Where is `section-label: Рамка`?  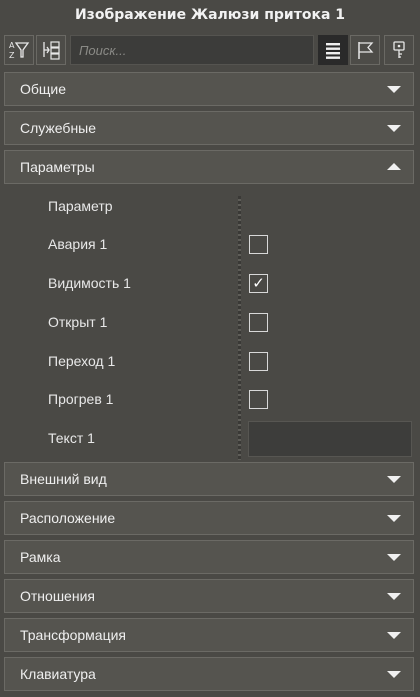 section-label: Рамка is located at coordinates (40, 557).